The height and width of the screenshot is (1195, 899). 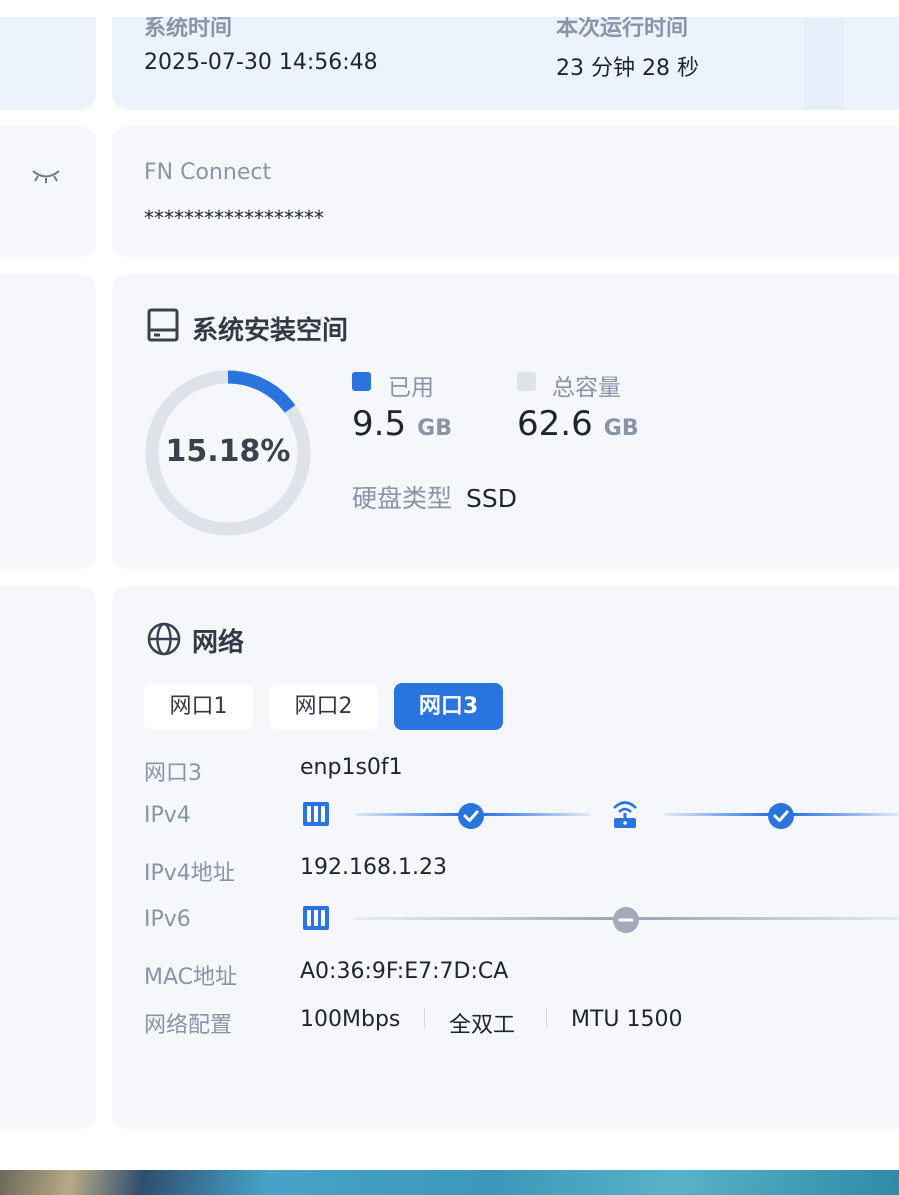 What do you see at coordinates (449, 1182) in the screenshot?
I see `desktop-wallpaper-strip` at bounding box center [449, 1182].